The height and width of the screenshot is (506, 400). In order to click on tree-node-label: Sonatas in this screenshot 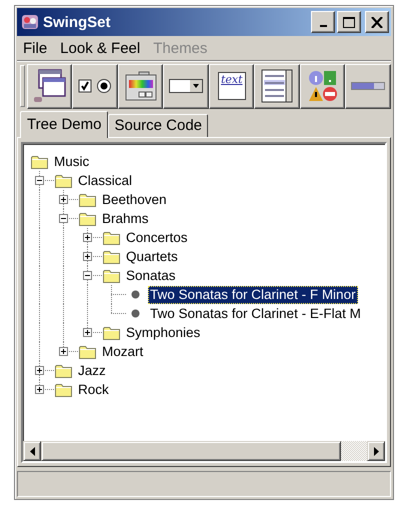, I will do `click(151, 275)`.